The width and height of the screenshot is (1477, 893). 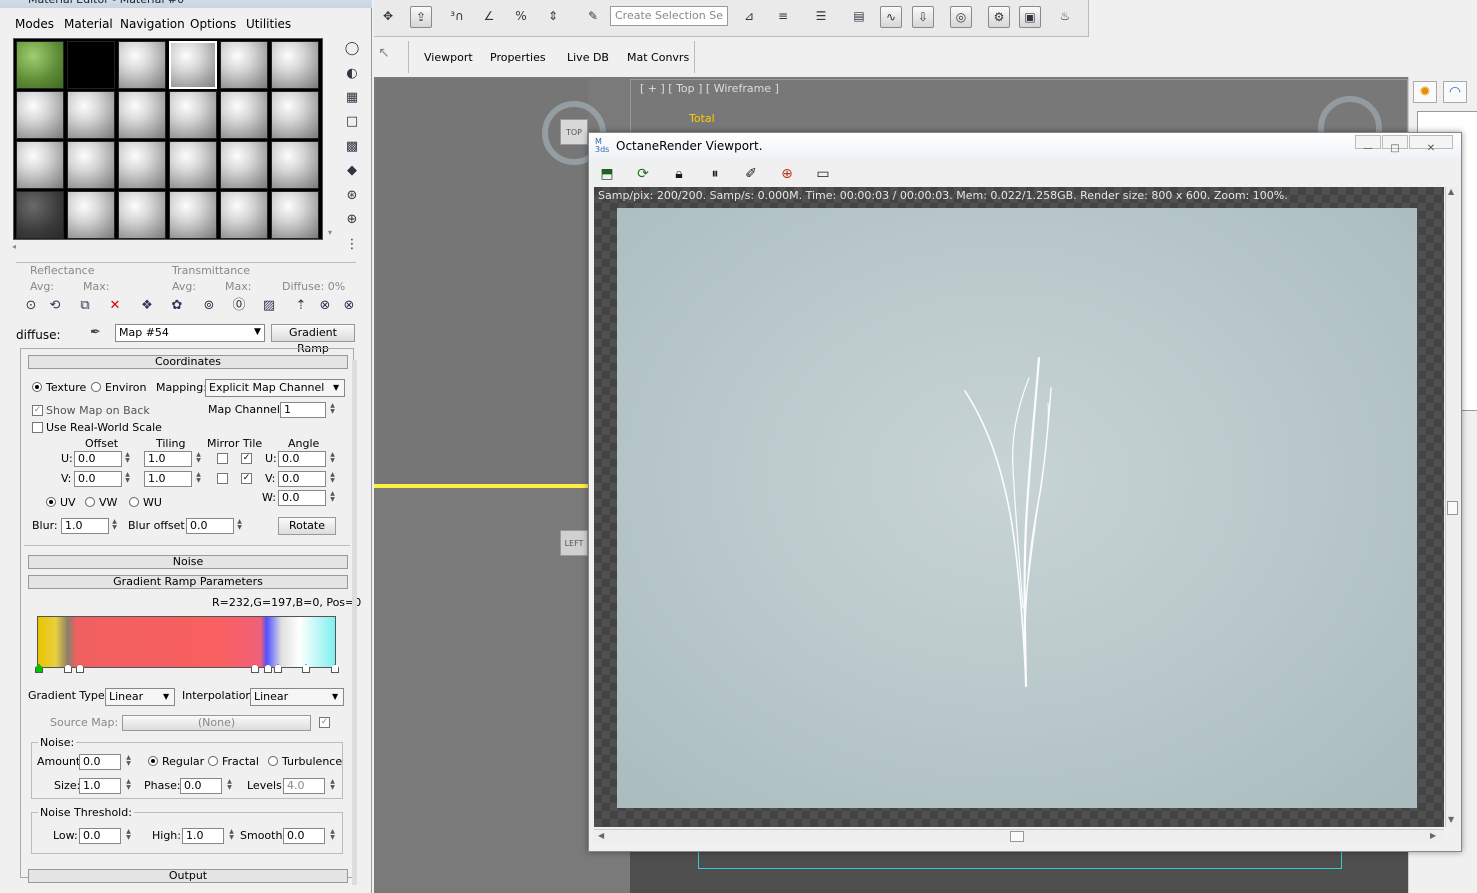 I want to click on spinner-snap-icon: ⇕, so click(x=553, y=17).